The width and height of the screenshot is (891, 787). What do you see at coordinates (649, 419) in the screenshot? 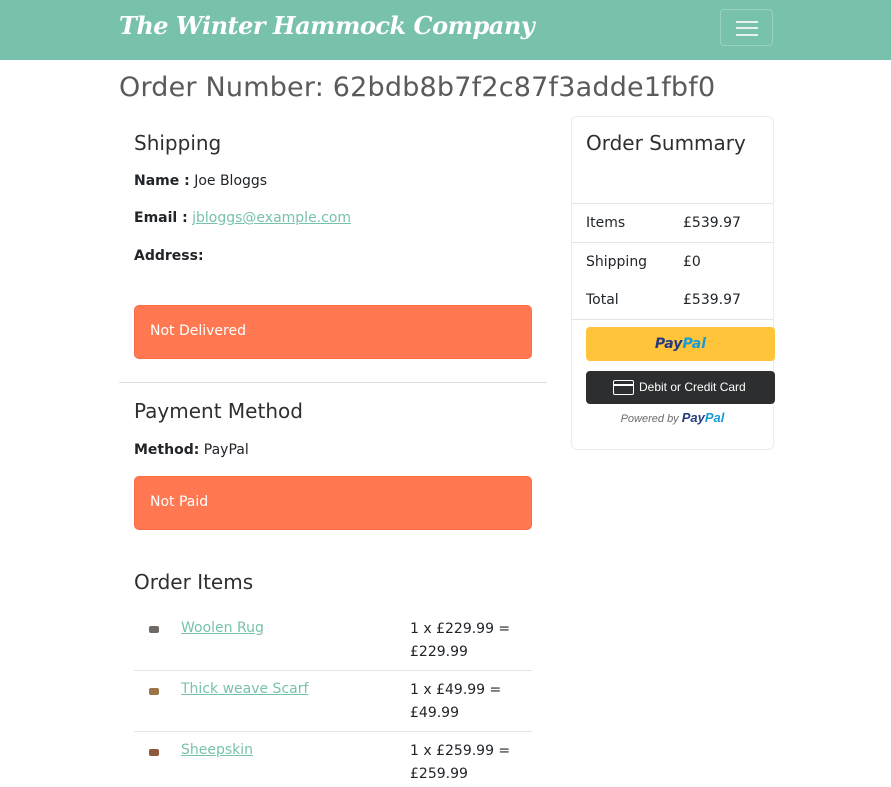
I see `powered-by-text: Powered by` at bounding box center [649, 419].